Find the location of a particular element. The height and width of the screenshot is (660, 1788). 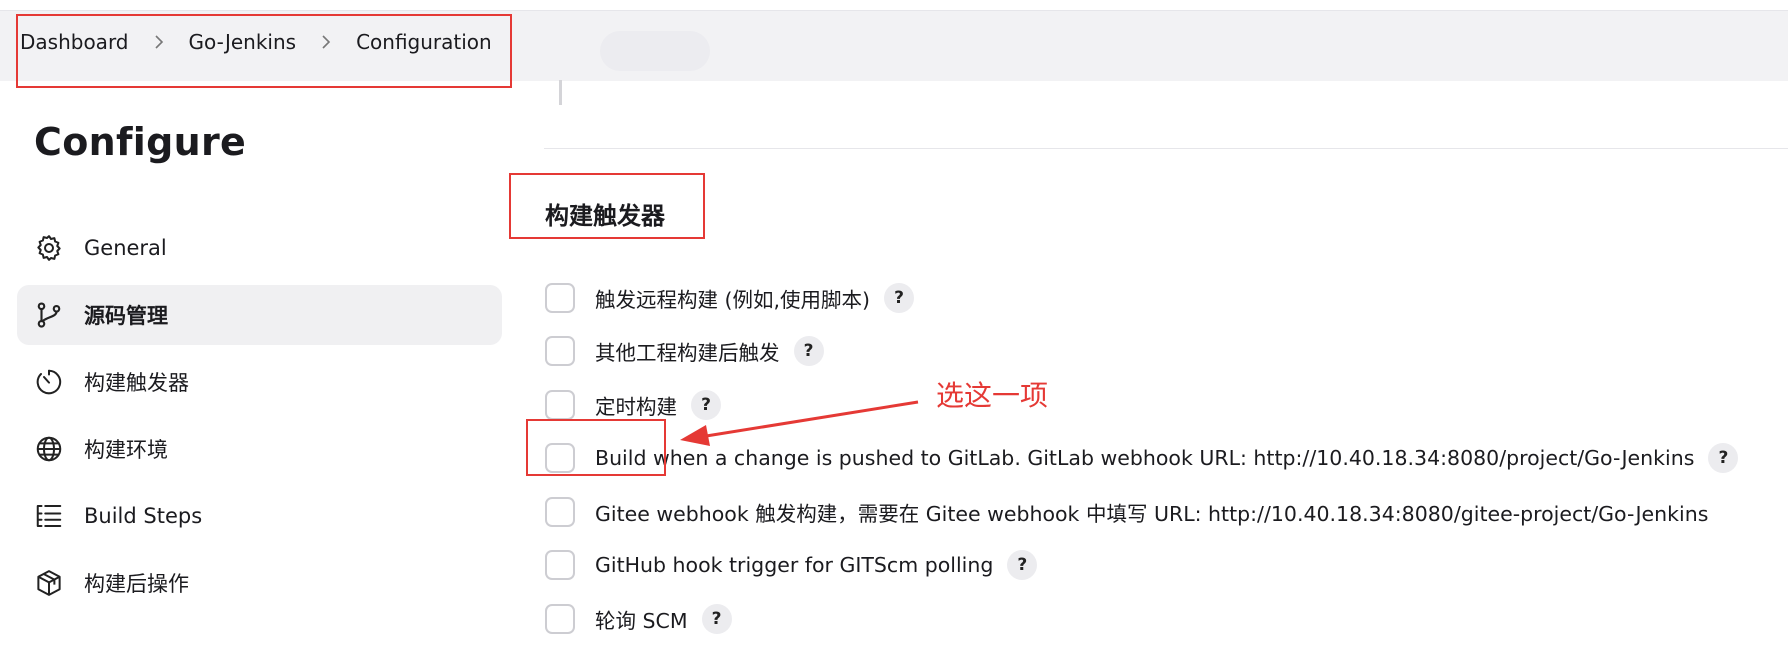

page-title: Configure is located at coordinates (140, 142).